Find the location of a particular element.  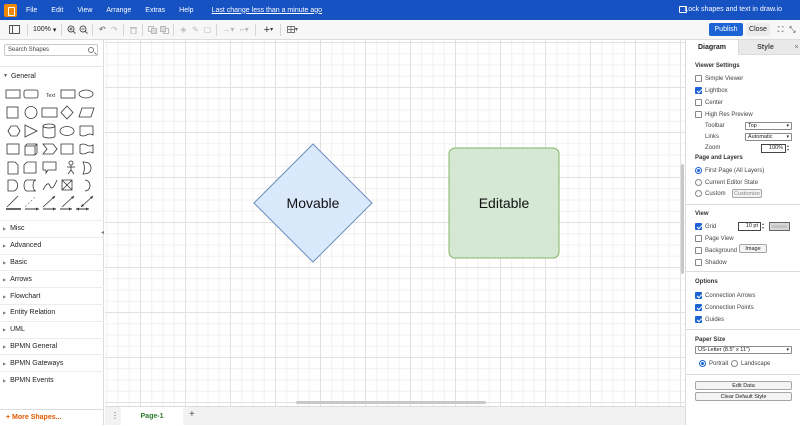

menu-help: Help is located at coordinates (186, 10).